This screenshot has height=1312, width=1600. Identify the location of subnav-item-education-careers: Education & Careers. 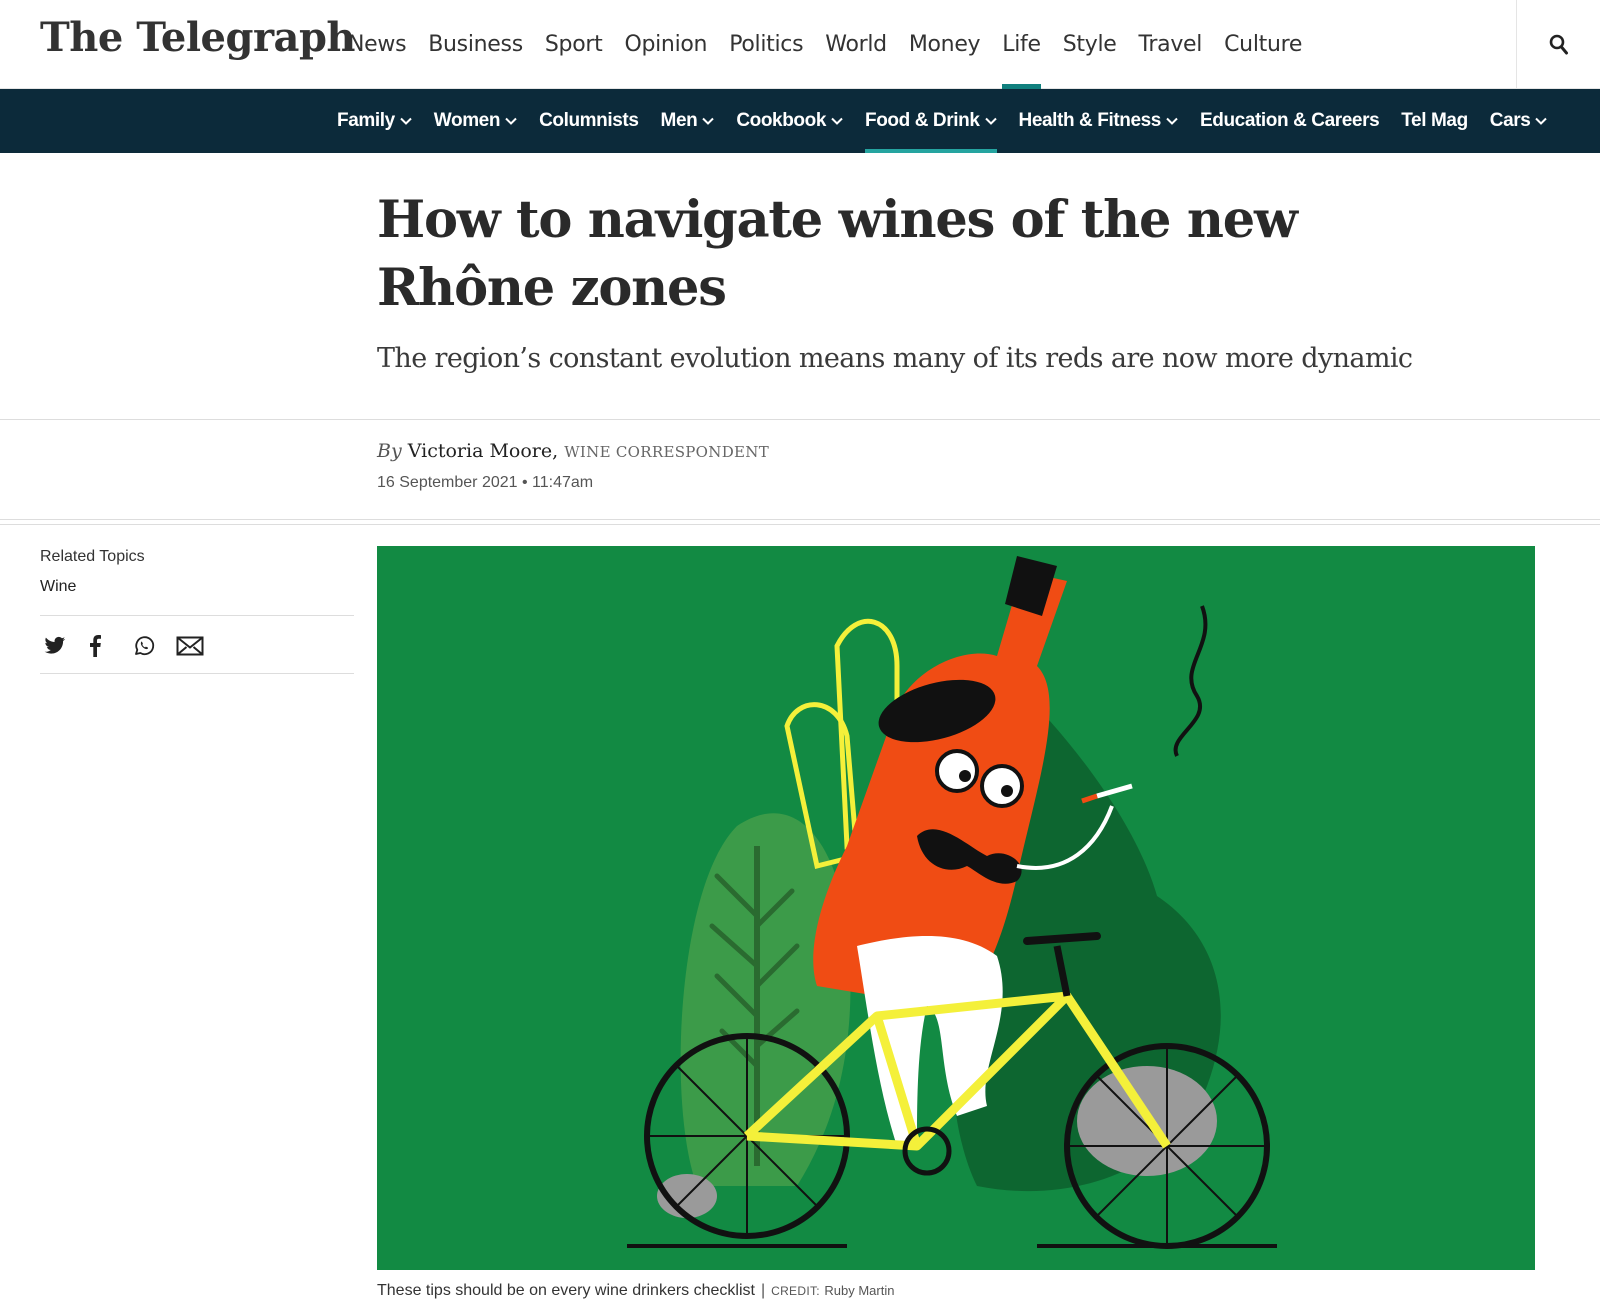
(1289, 121).